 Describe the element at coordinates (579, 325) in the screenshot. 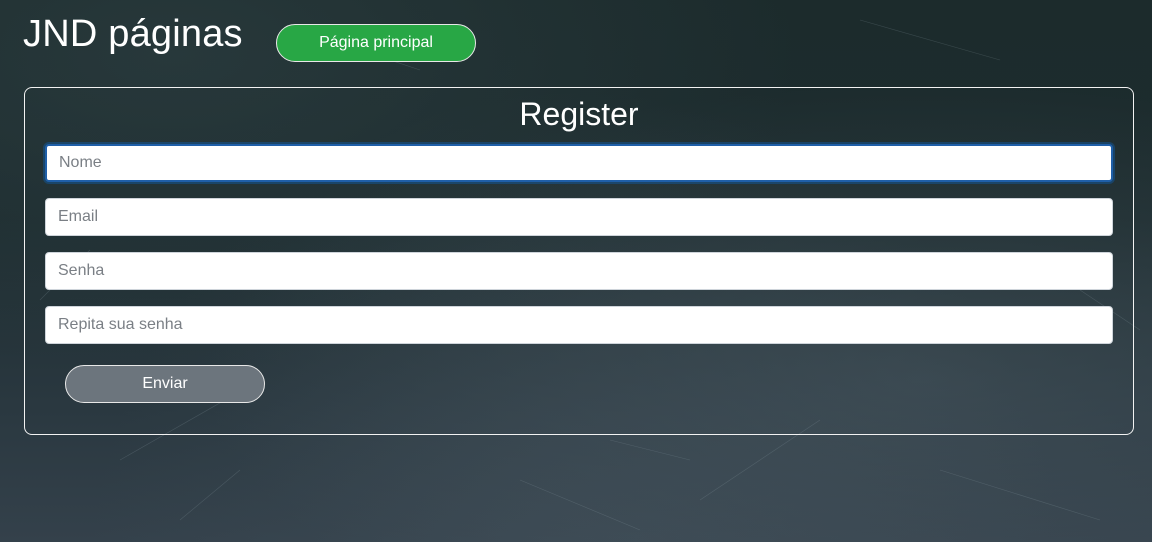

I see `repeat-password-input` at that location.